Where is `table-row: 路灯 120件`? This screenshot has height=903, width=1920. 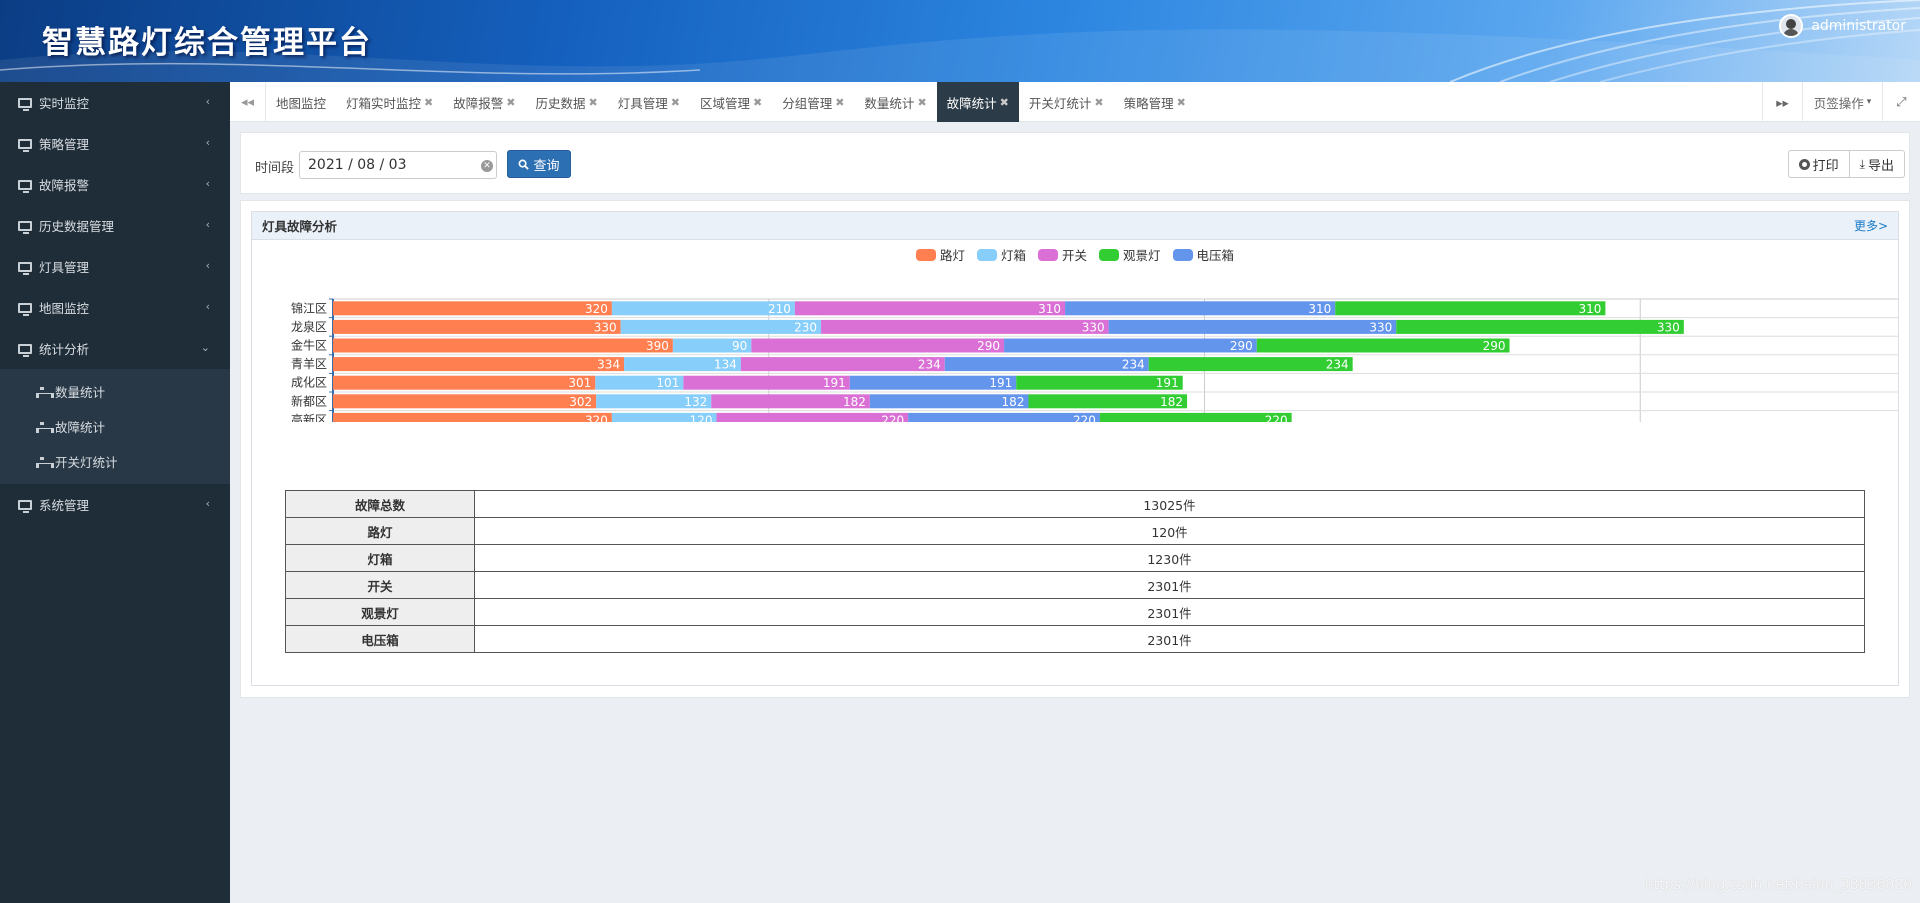
table-row: 路灯 120件 is located at coordinates (1075, 531).